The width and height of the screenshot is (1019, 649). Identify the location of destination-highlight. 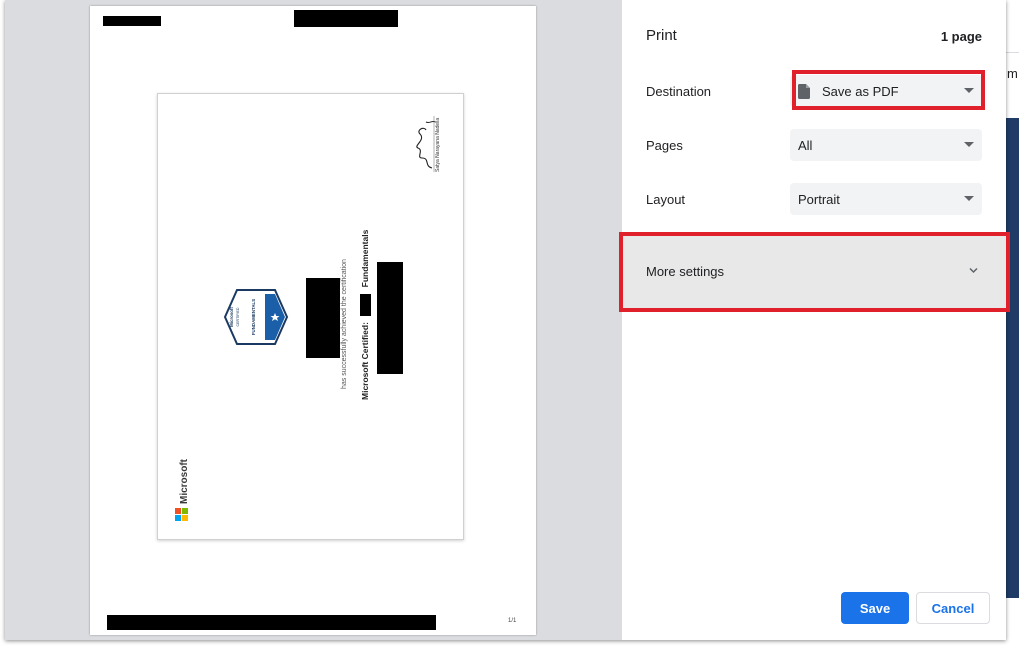
(888, 90).